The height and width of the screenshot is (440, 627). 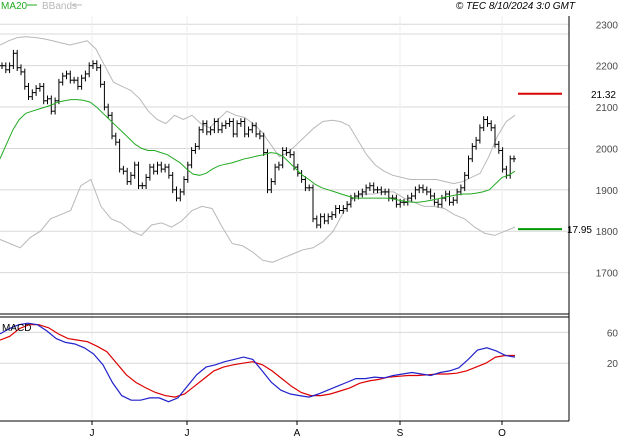 What do you see at coordinates (92, 433) in the screenshot?
I see `x-tick-label-0: J` at bounding box center [92, 433].